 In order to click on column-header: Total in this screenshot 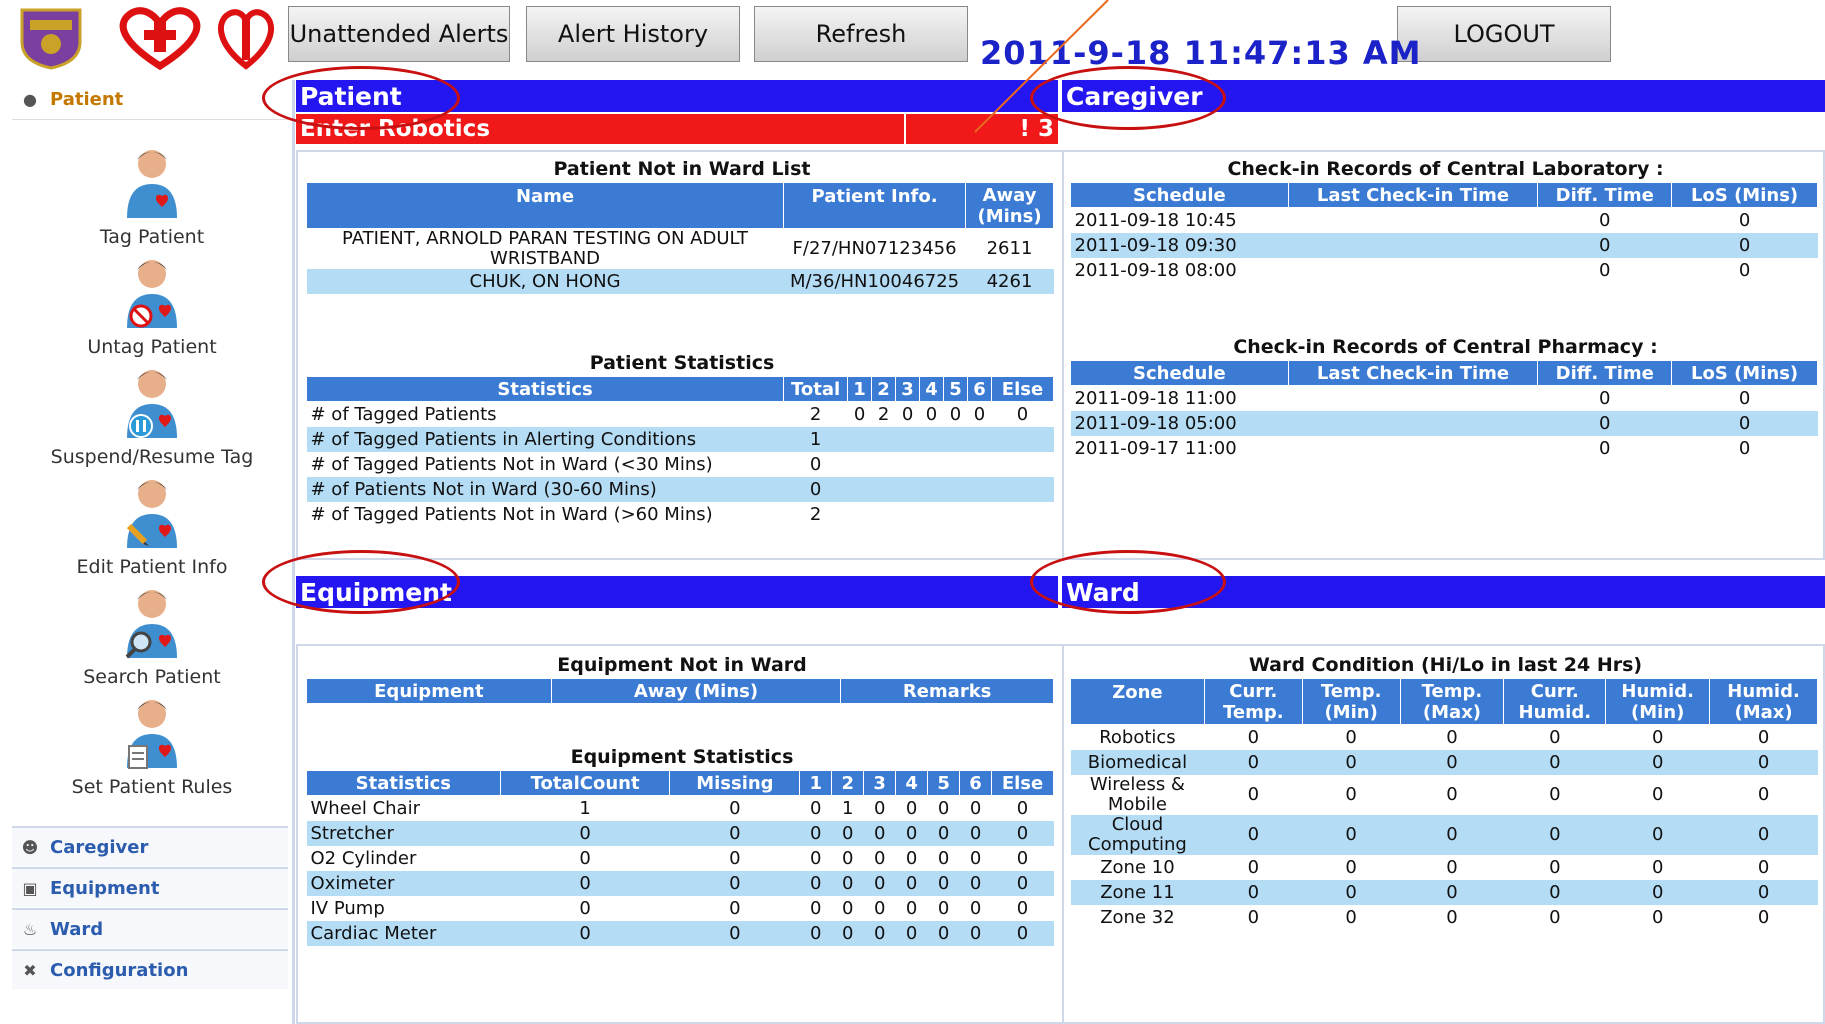, I will do `click(816, 389)`.